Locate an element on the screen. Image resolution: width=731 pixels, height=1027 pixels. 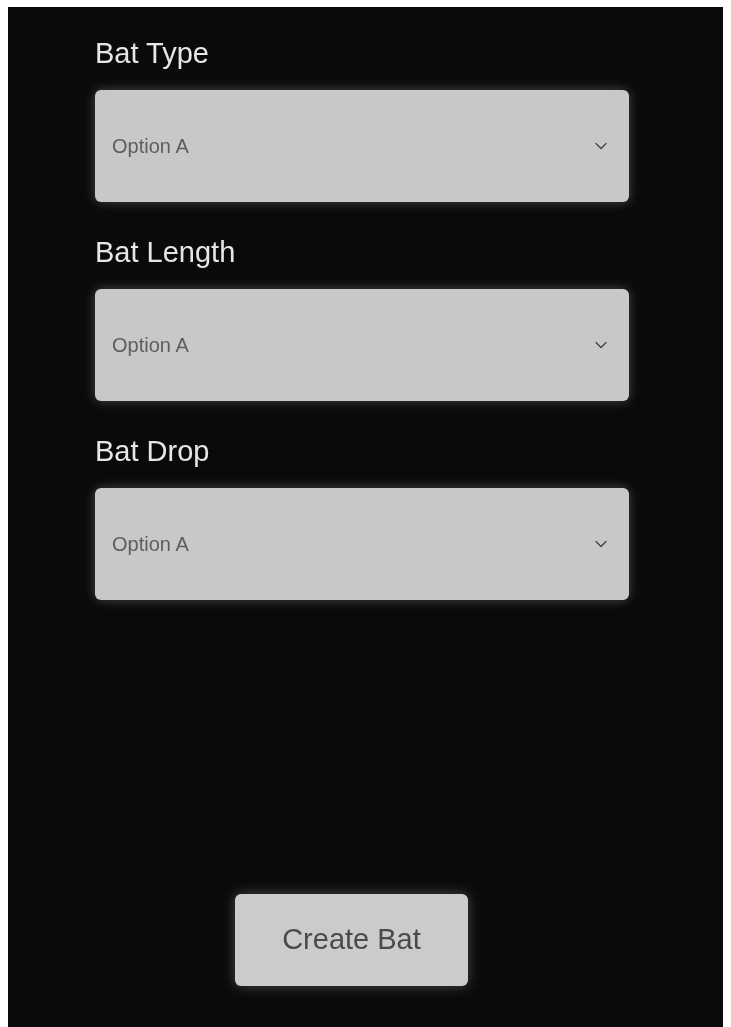
field-label: Bat Type is located at coordinates (152, 53).